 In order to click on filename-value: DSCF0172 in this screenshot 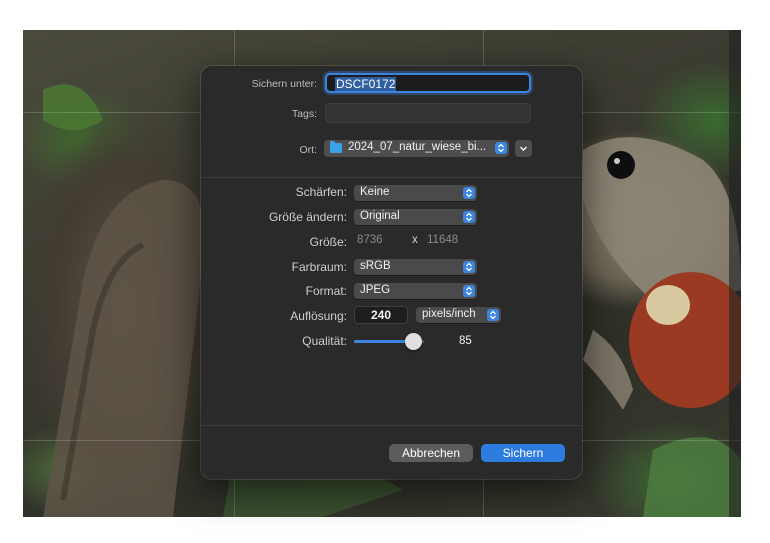, I will do `click(366, 84)`.